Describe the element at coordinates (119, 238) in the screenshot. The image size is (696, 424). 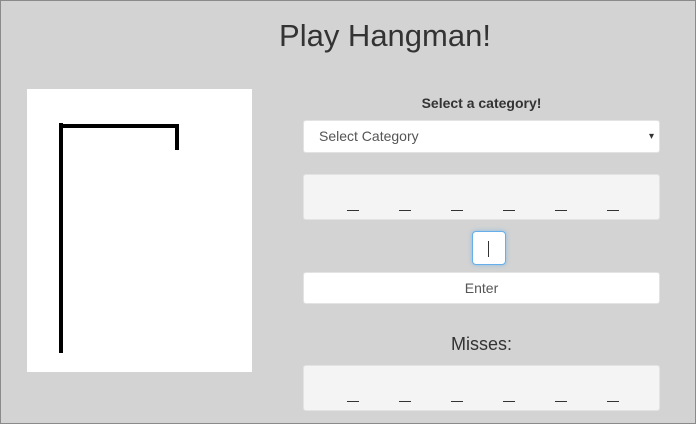
I see `gallows-drawing` at that location.